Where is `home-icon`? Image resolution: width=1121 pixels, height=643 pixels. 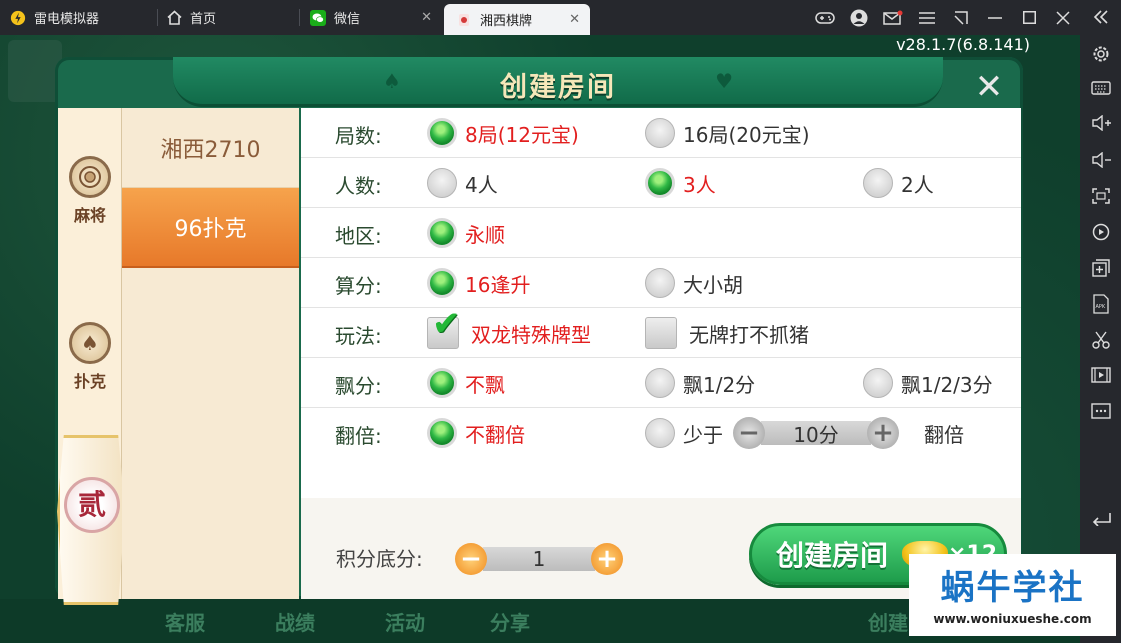
home-icon is located at coordinates (174, 18).